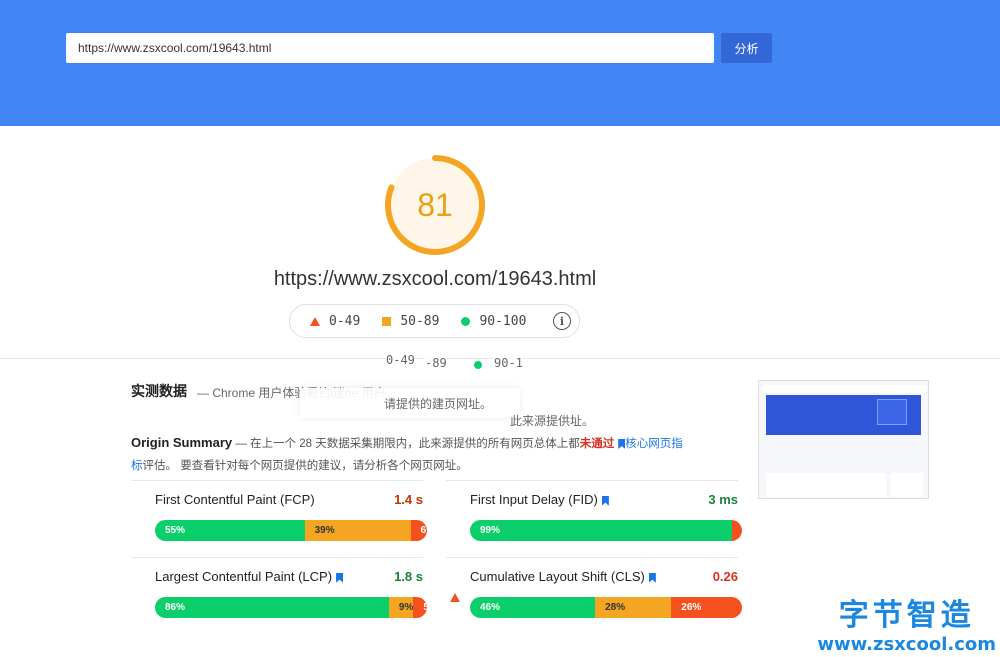 The width and height of the screenshot is (1000, 657). What do you see at coordinates (159, 391) in the screenshot?
I see `field-data-title: 实测数据` at bounding box center [159, 391].